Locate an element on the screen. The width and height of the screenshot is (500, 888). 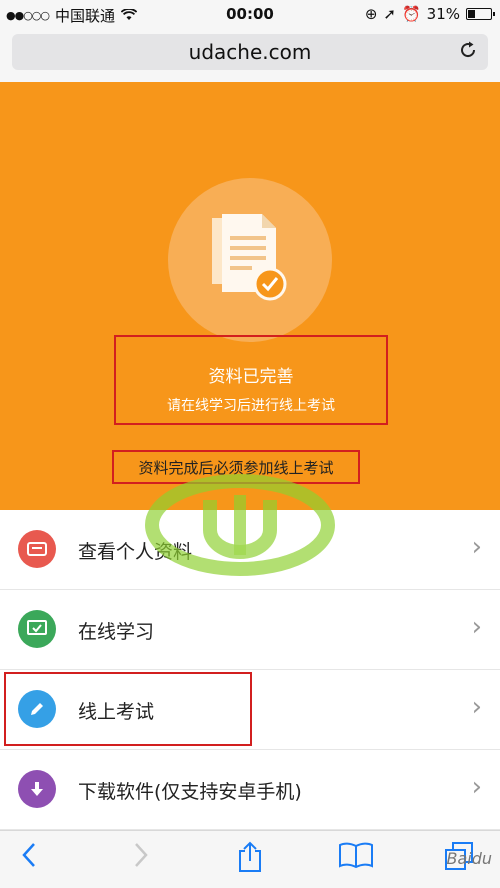
highlight-box-exam is located at coordinates (128, 709).